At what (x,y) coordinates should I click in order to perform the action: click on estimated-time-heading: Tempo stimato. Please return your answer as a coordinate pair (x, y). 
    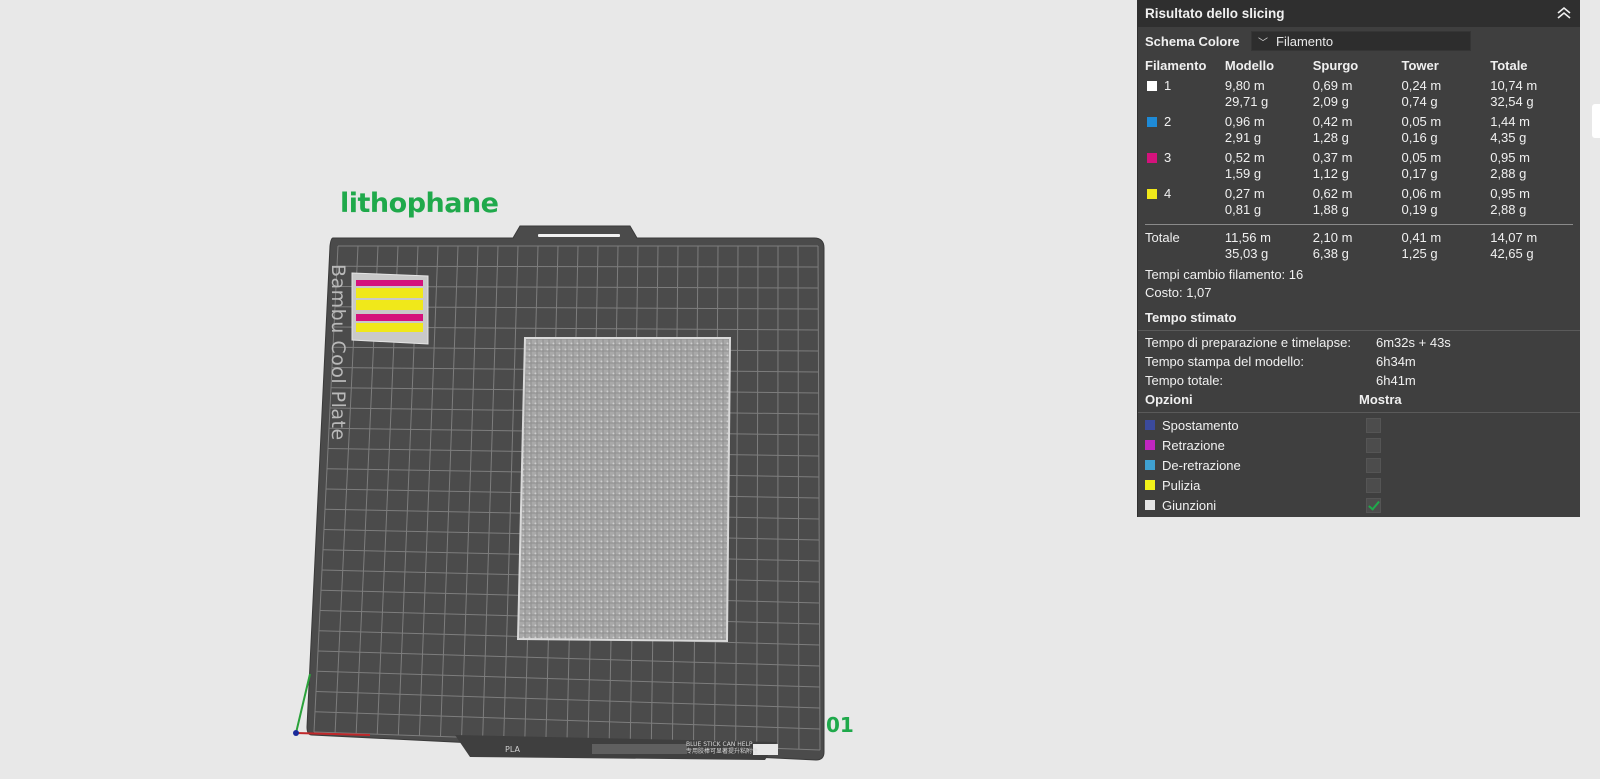
    Looking at the image, I should click on (1191, 317).